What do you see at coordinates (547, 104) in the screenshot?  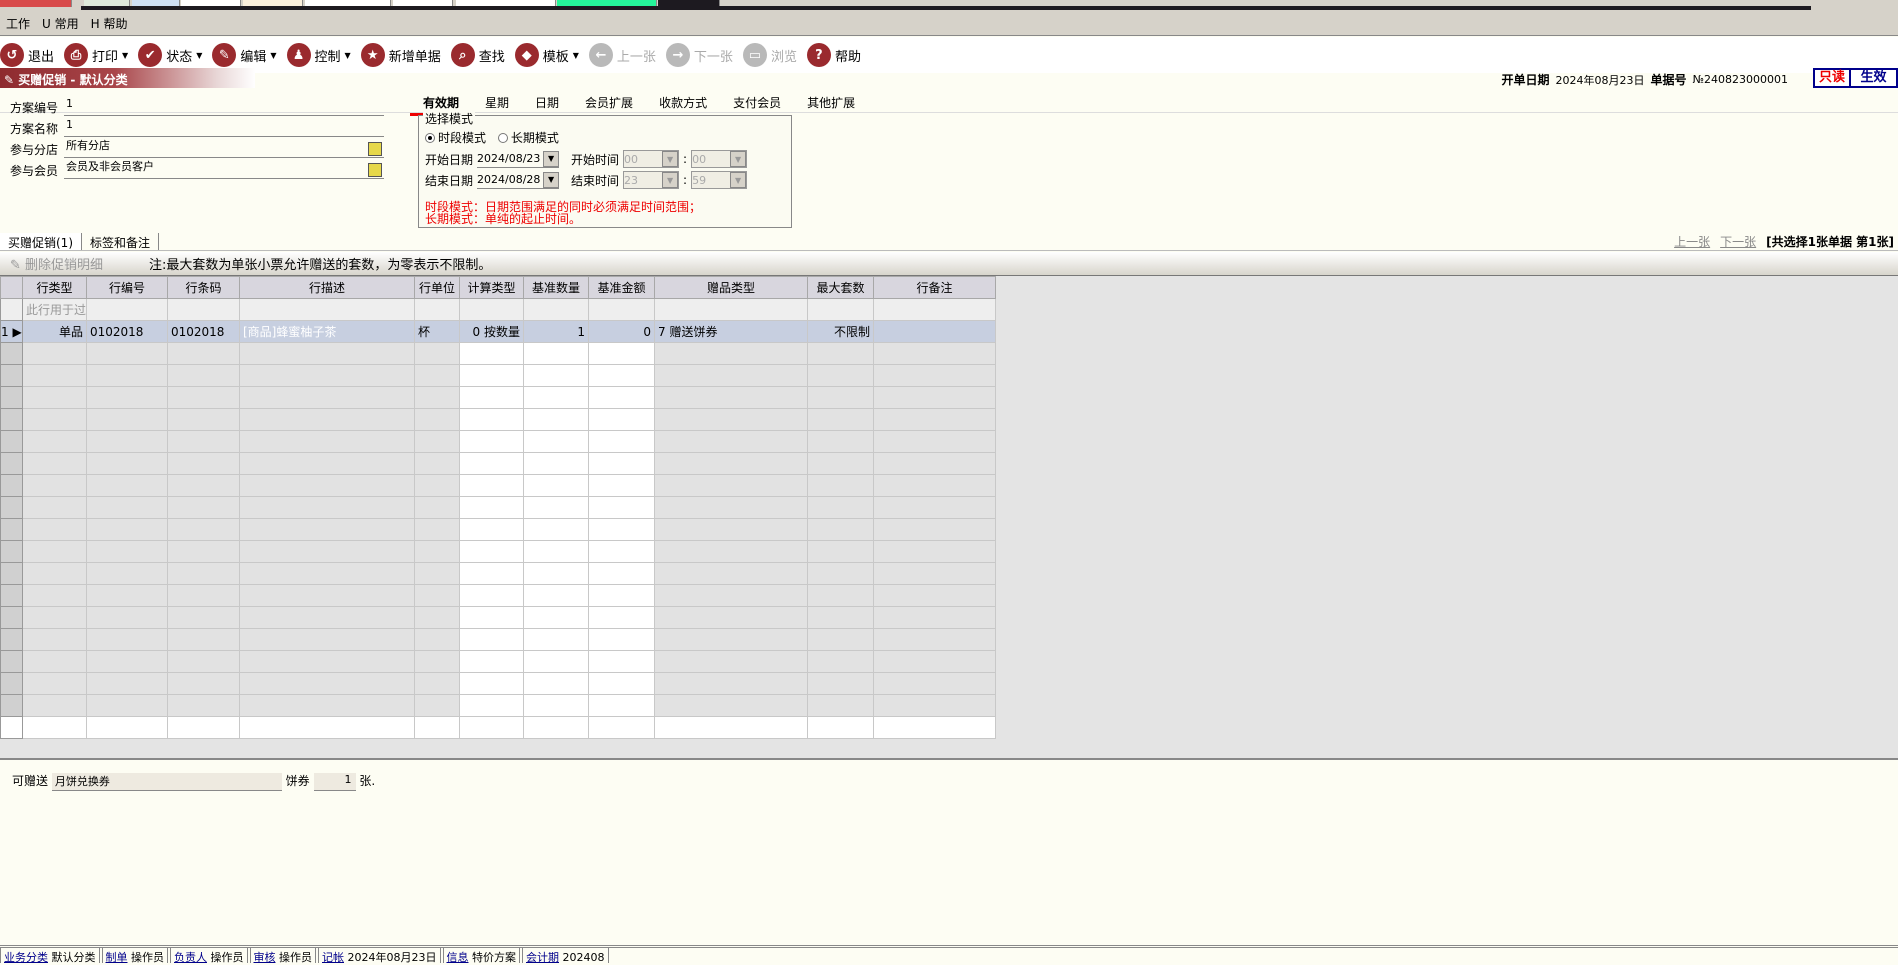 I see `tab-date: 日期` at bounding box center [547, 104].